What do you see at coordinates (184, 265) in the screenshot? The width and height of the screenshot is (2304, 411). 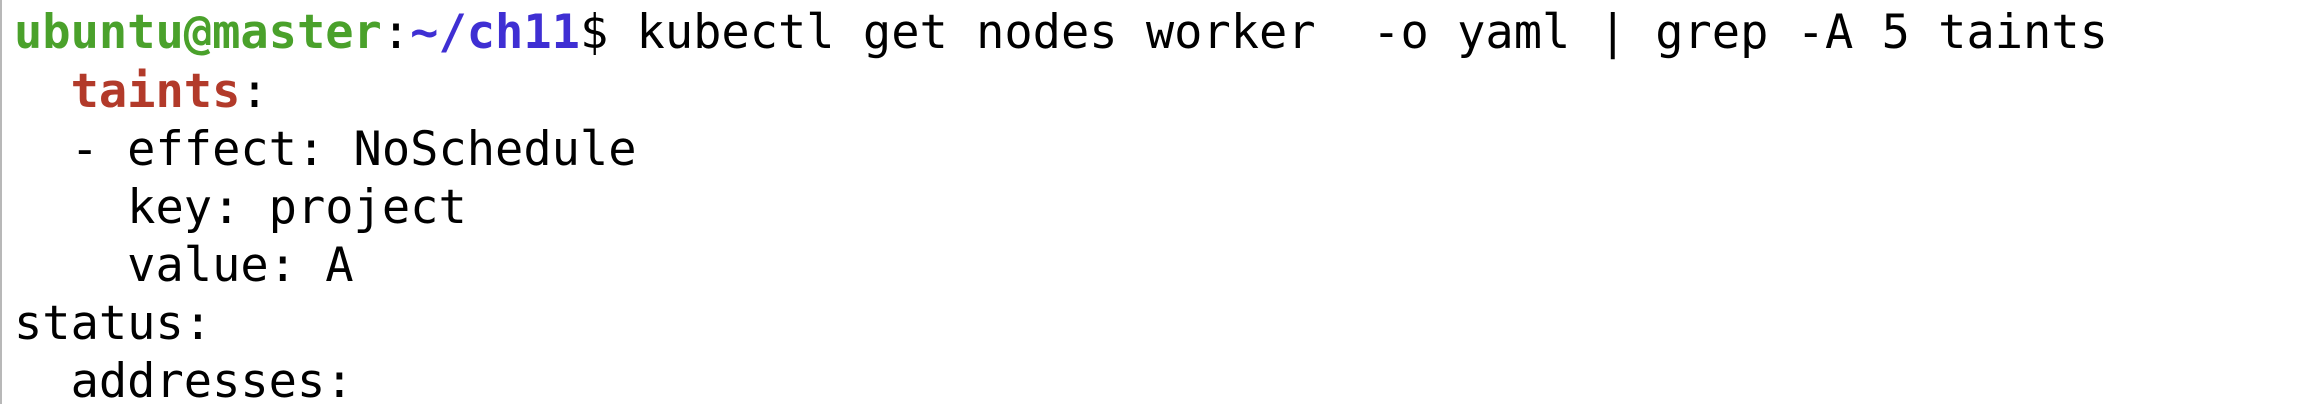 I see `output-line-value: value: A` at bounding box center [184, 265].